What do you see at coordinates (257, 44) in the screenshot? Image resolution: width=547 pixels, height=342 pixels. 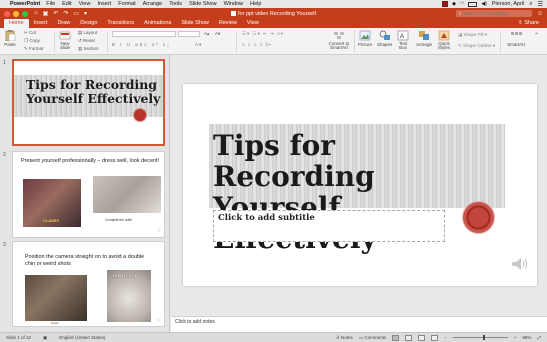 I see `alignment-icons: ≡ ≡ ≡ ≡ ⫼▾` at bounding box center [257, 44].